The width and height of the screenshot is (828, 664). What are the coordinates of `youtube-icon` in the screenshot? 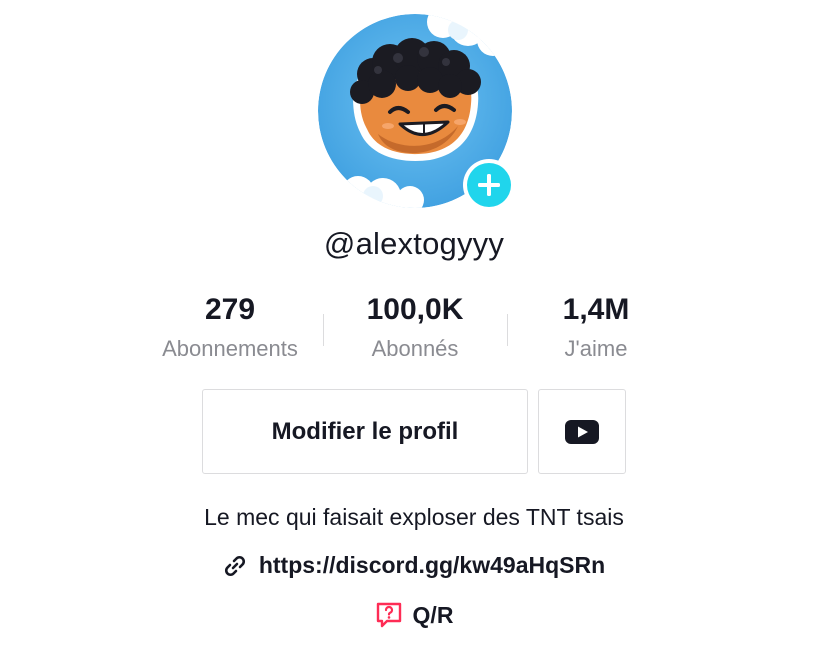 It's located at (582, 431).